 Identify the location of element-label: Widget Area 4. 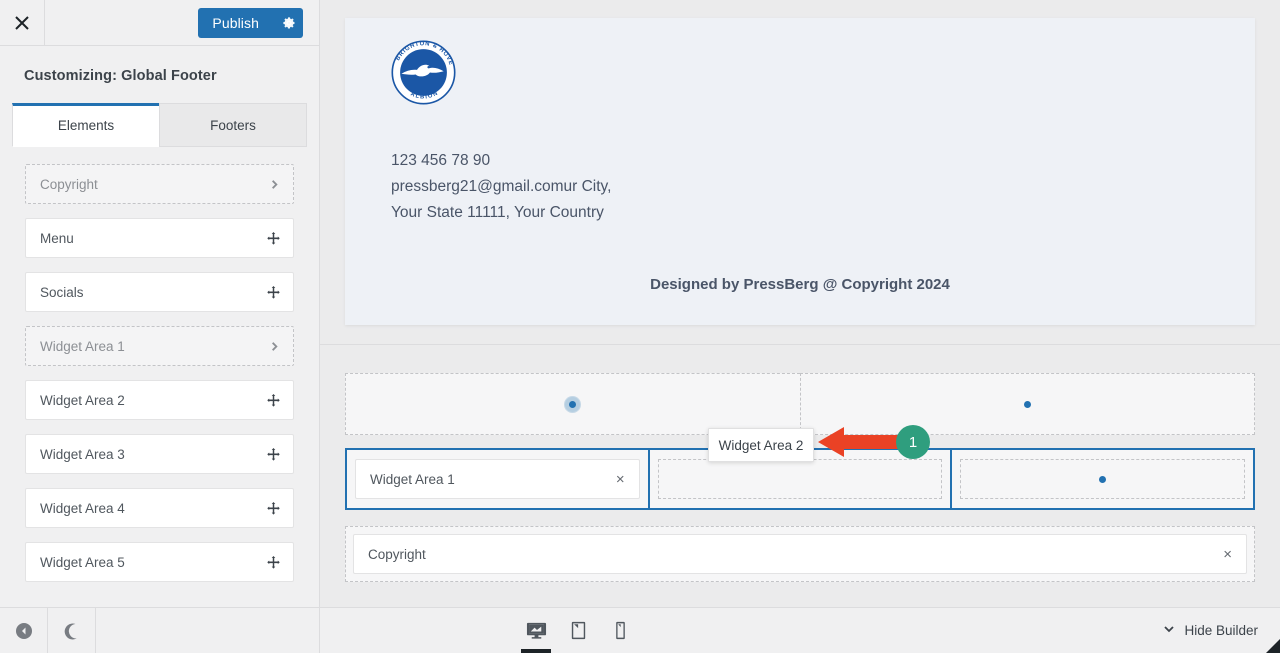
(82, 508).